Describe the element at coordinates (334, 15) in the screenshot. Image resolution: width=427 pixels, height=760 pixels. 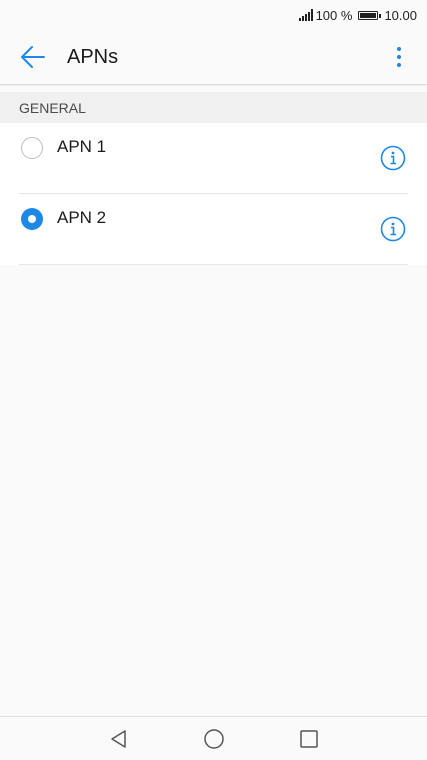
I see `battery-percentage: 100 %` at that location.